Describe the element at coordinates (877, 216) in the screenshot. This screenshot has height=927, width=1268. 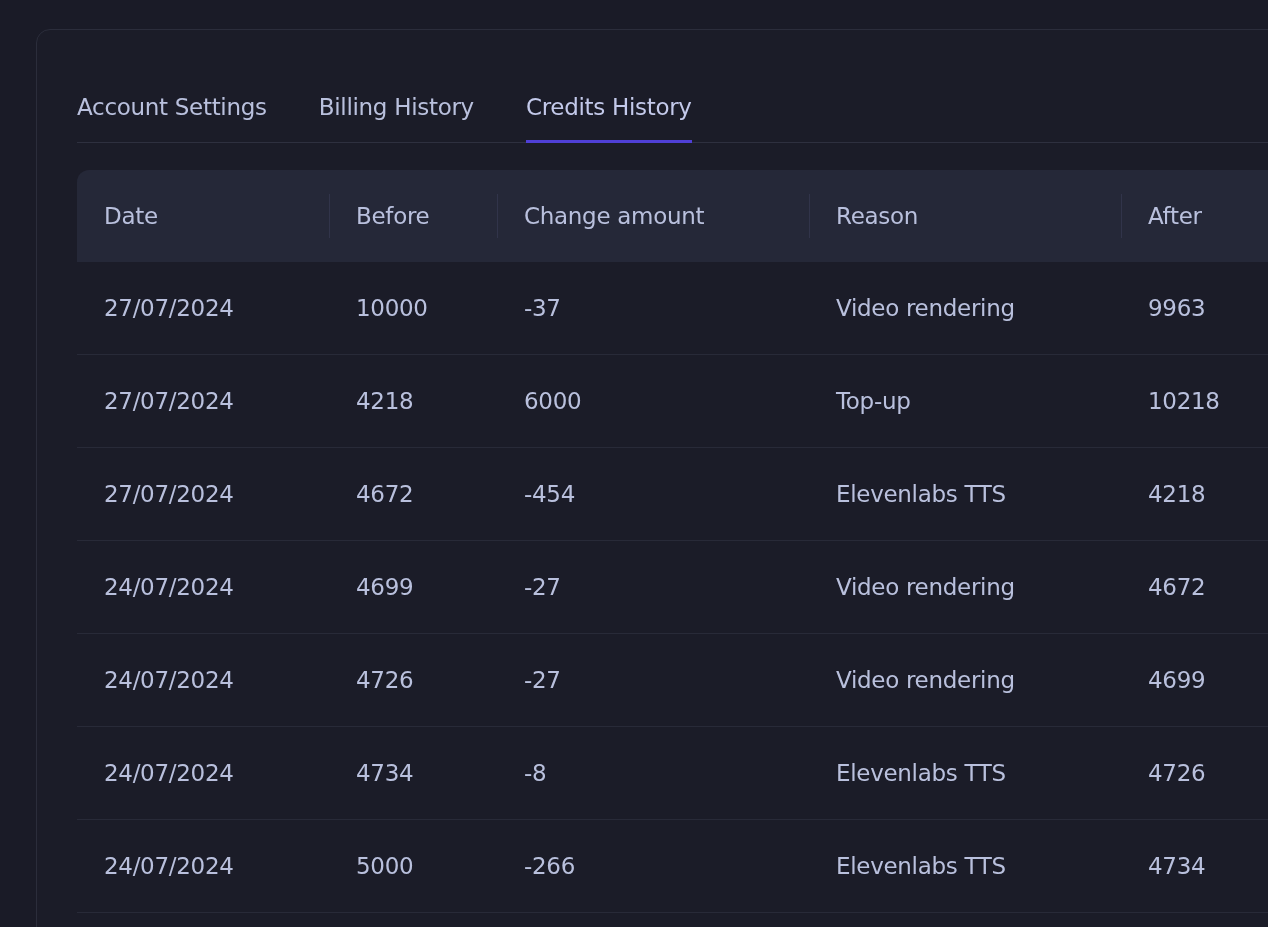
I see `column-header: Reason` at that location.